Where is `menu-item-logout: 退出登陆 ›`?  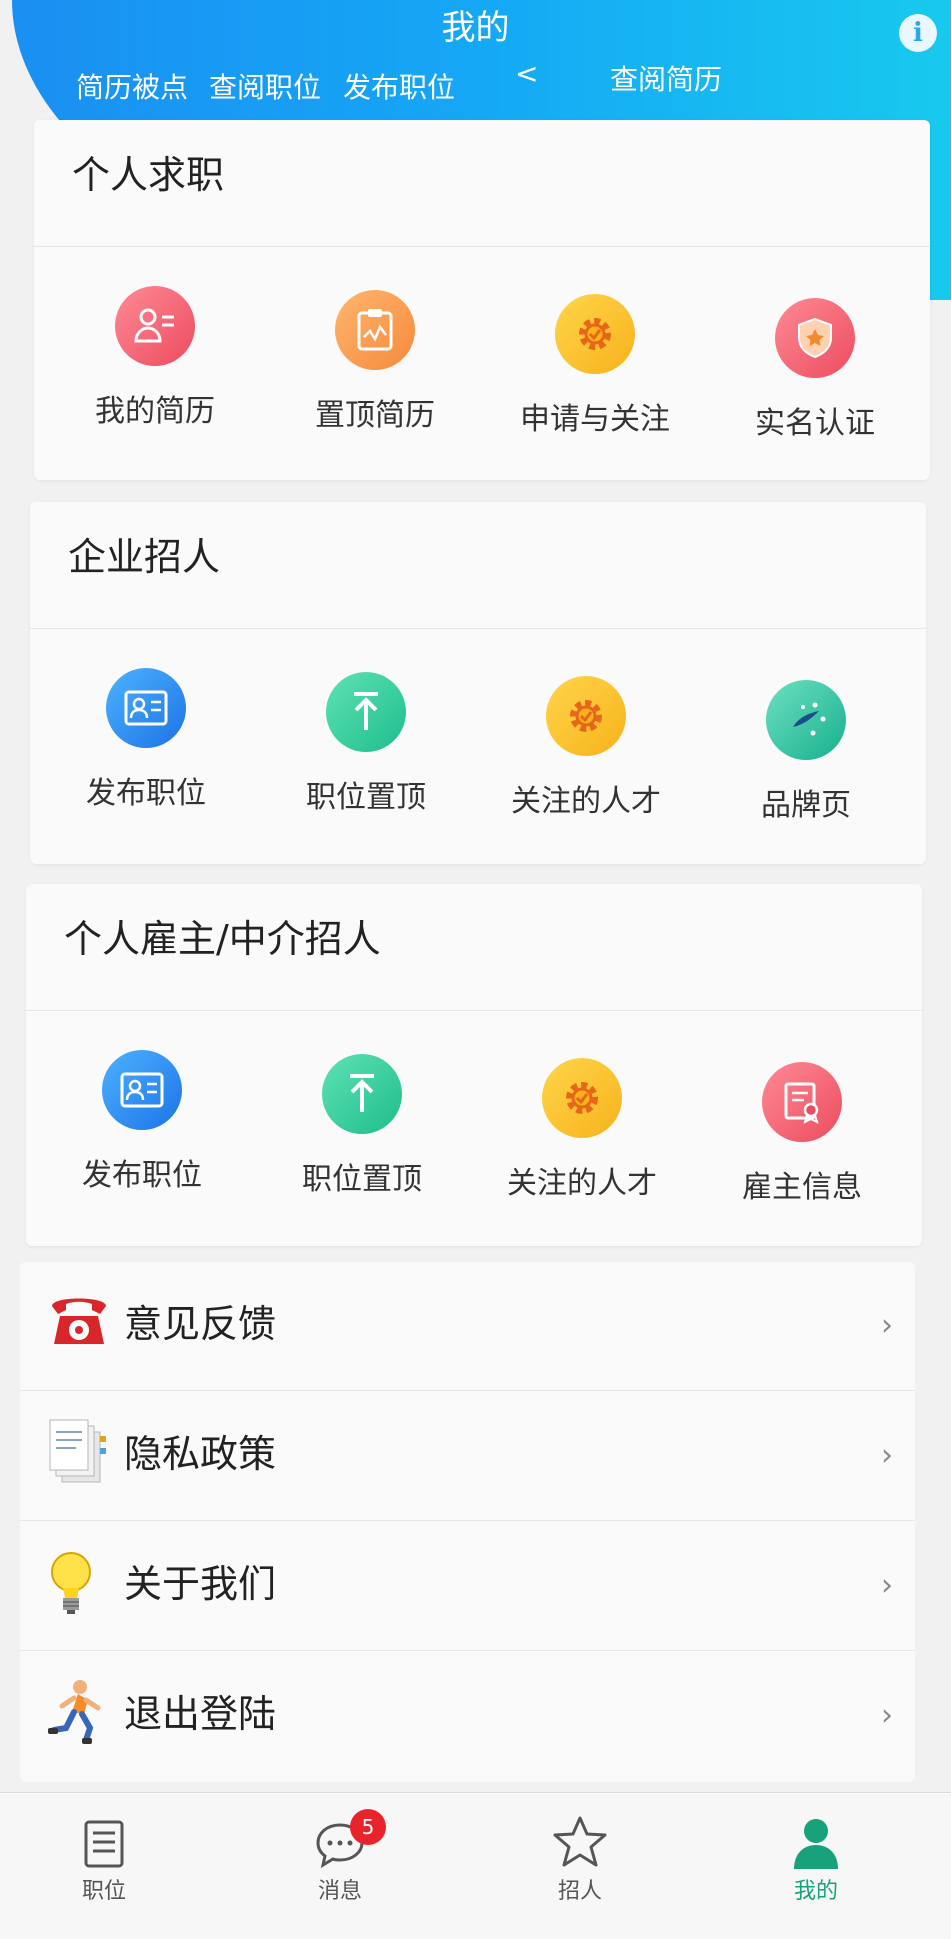 menu-item-logout: 退出登陆 › is located at coordinates (467, 1716).